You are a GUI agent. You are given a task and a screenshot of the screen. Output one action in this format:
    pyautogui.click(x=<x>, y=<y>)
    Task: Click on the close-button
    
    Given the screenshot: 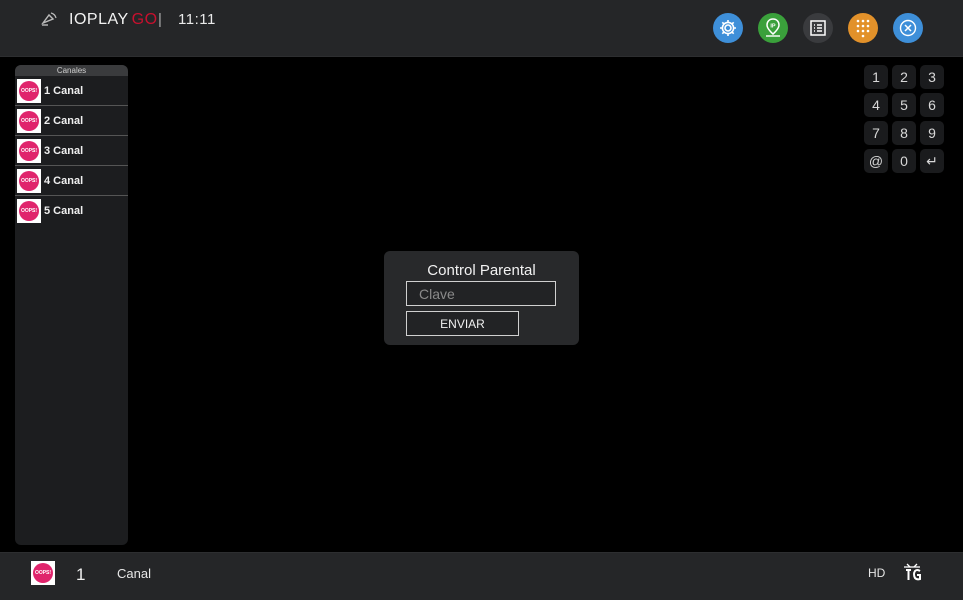 What is the action you would take?
    pyautogui.click(x=908, y=28)
    